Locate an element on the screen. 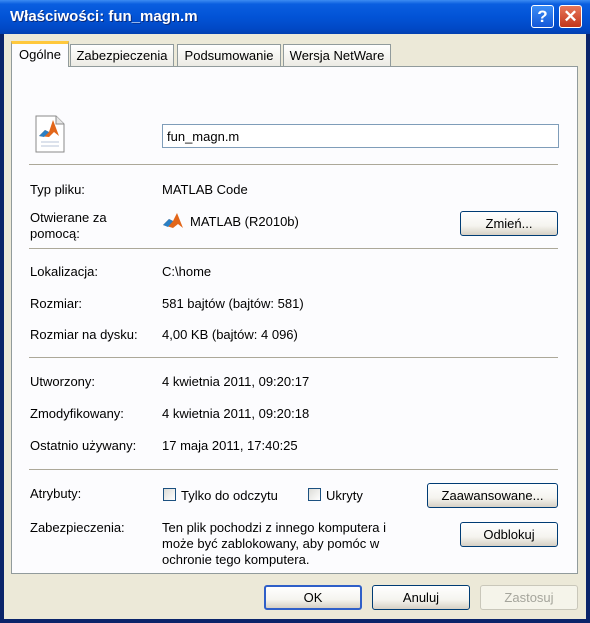  tab-netware: Wersja NetWare is located at coordinates (337, 55).